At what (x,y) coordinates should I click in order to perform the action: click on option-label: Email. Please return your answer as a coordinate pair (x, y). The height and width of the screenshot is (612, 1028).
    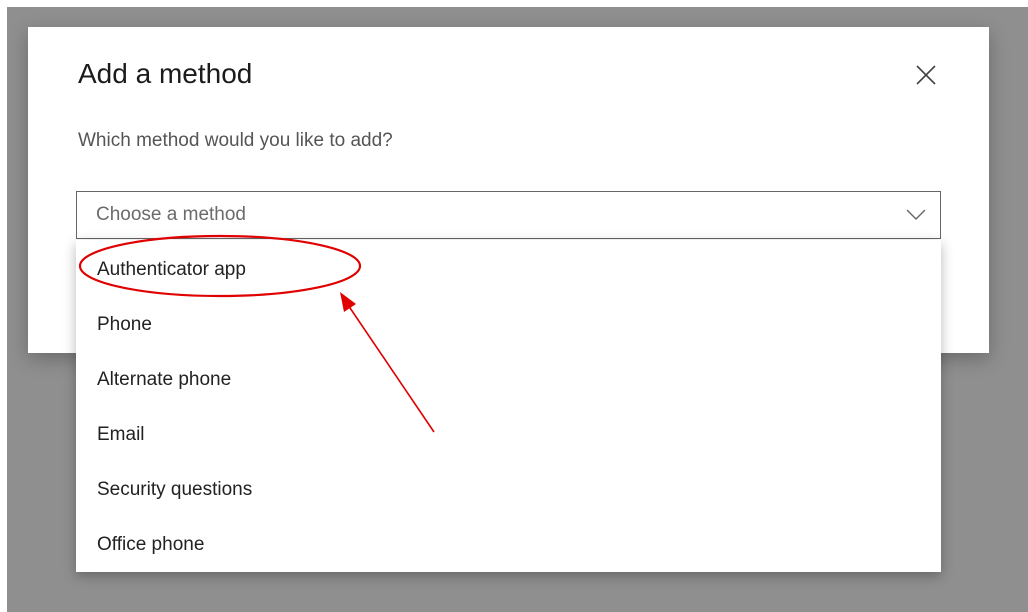
    Looking at the image, I should click on (121, 434).